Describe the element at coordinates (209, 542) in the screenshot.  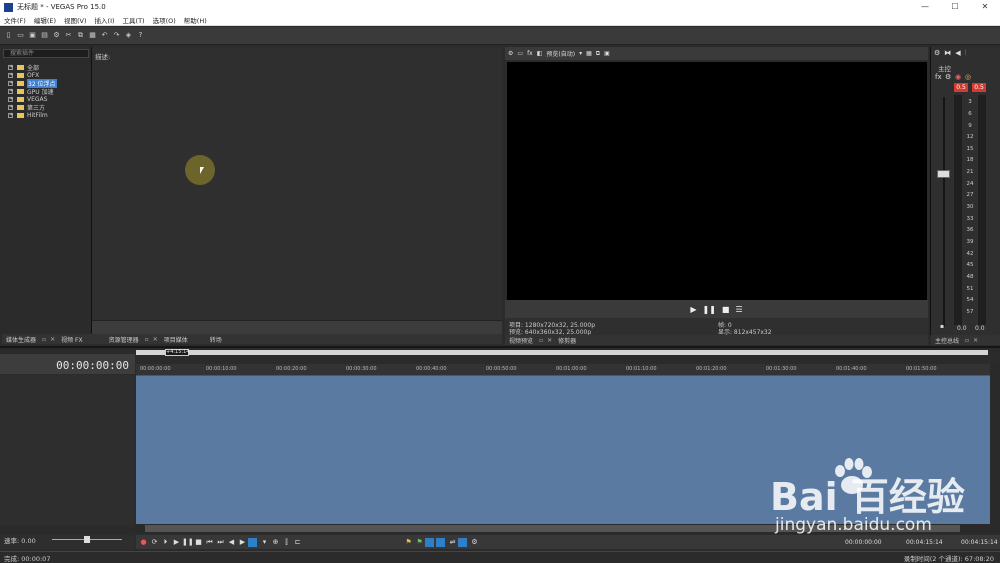
I see `go-to-start-icon: ⏮` at that location.